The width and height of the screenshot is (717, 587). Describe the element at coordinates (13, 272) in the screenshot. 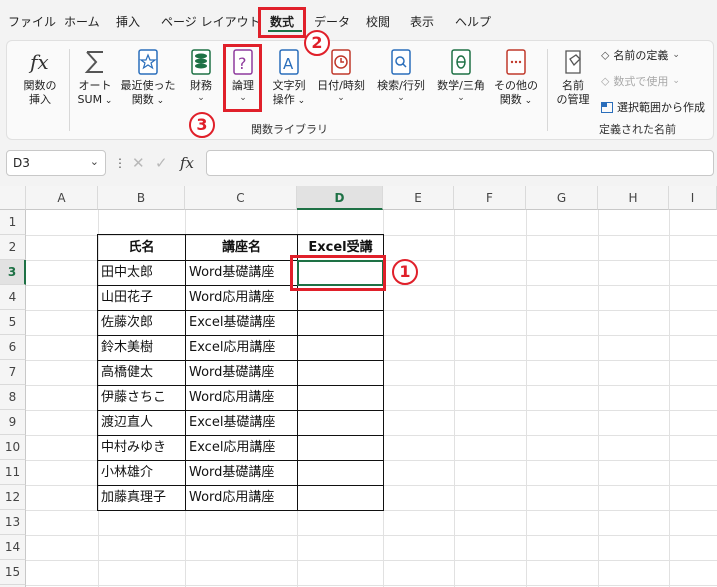

I see `row-header-3: 3` at that location.